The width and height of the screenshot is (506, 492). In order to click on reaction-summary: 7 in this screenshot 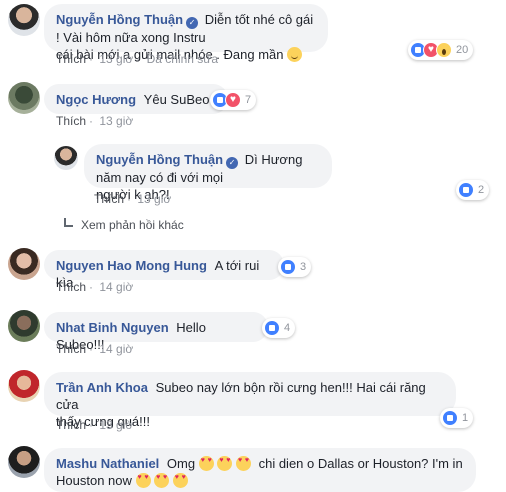, I will do `click(233, 100)`.